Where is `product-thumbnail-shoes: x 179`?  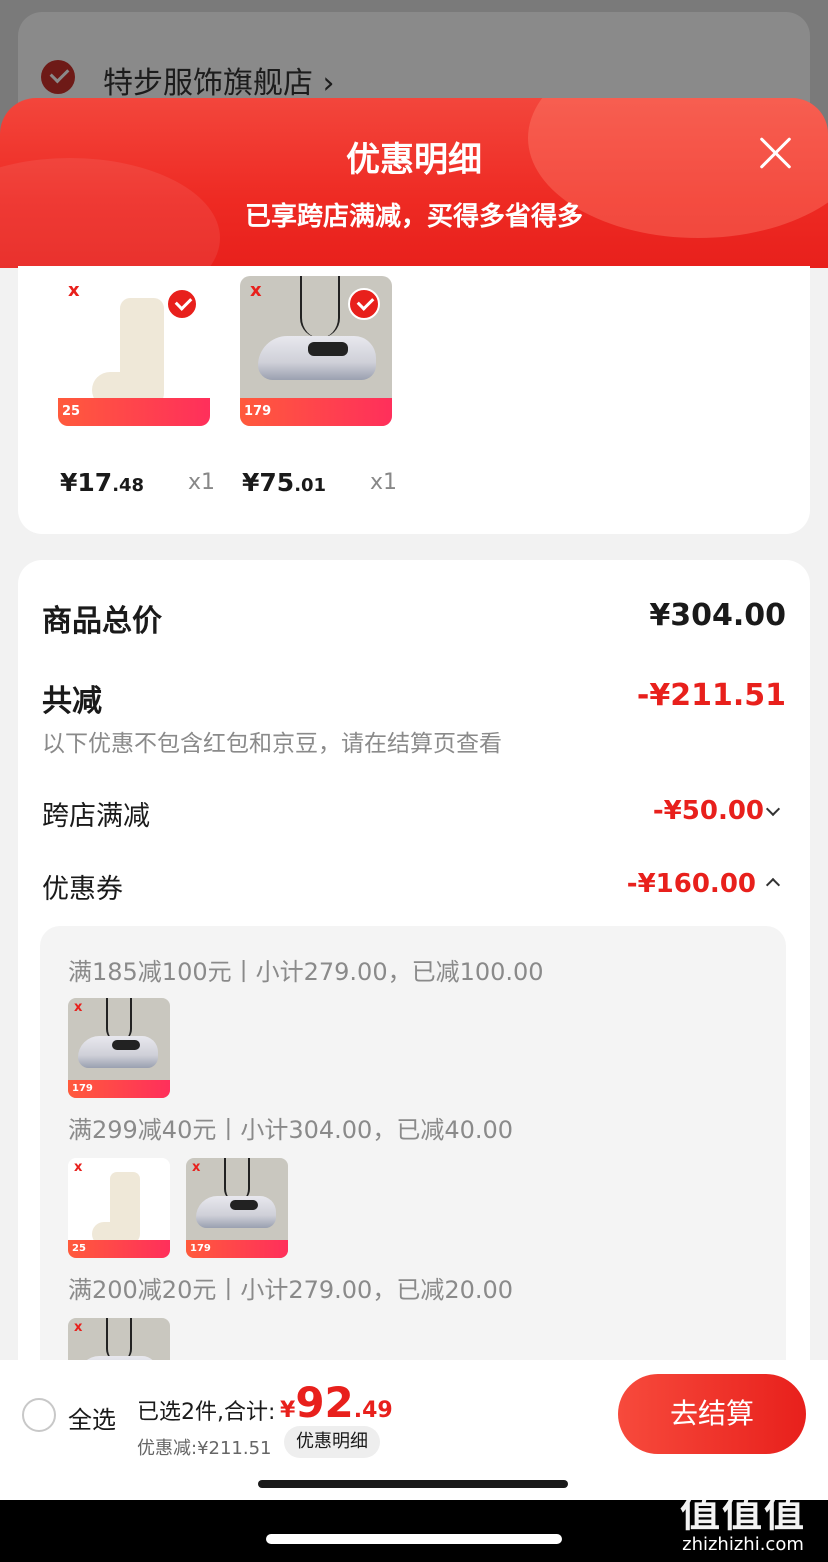 product-thumbnail-shoes: x 179 is located at coordinates (316, 351).